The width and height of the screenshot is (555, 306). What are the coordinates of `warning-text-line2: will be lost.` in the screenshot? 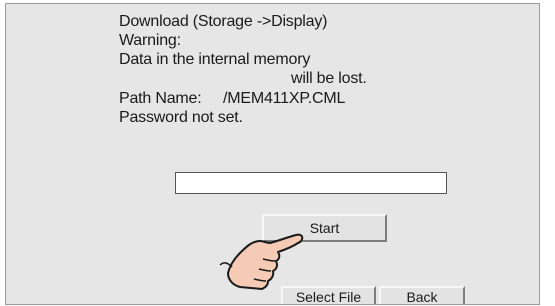 It's located at (329, 78).